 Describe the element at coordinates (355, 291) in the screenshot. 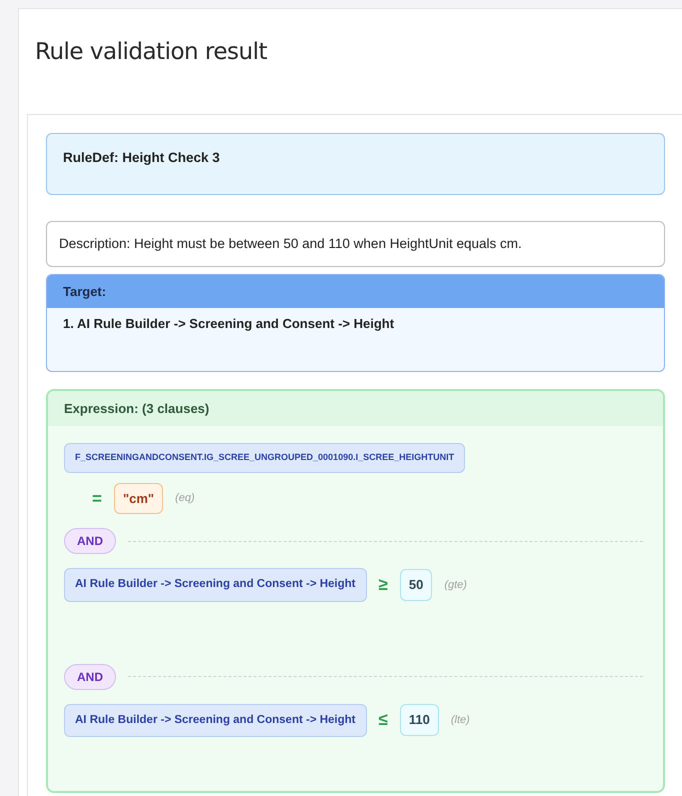

I see `target-header: Target:` at that location.